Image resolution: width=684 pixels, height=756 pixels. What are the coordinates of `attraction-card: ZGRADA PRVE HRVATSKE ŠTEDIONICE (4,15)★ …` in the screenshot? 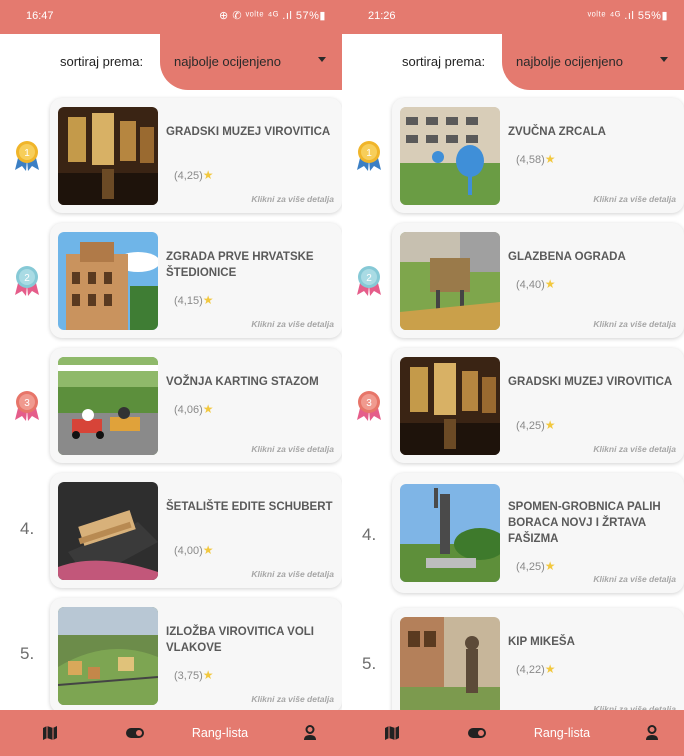 It's located at (196, 280).